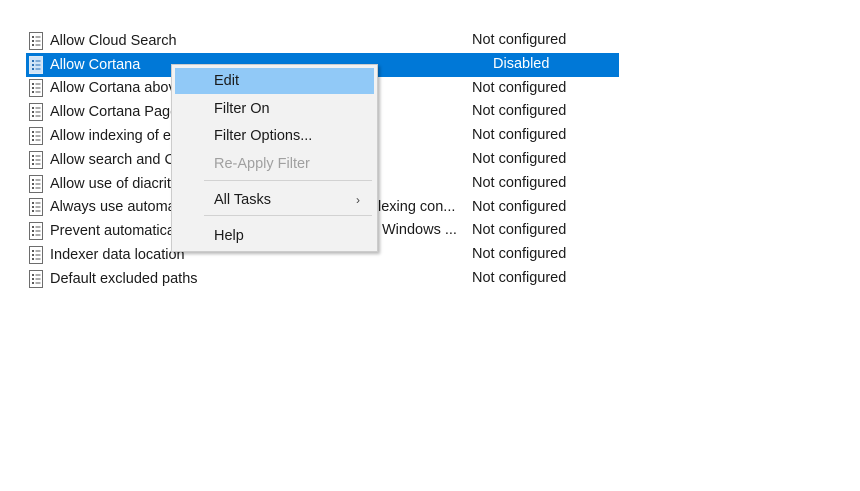 The height and width of the screenshot is (491, 860). Describe the element at coordinates (274, 236) in the screenshot. I see `context-menu-item-help: Help` at that location.